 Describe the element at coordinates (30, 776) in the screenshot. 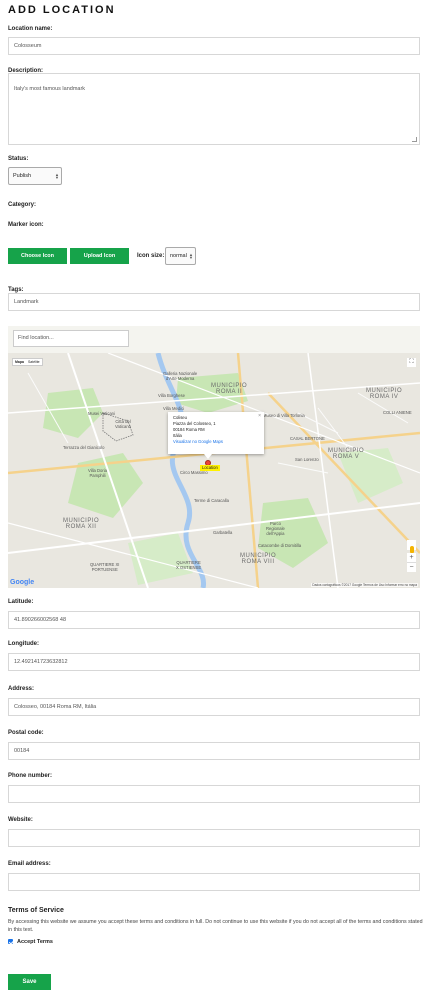

I see `phone-label: Phone number:` at that location.